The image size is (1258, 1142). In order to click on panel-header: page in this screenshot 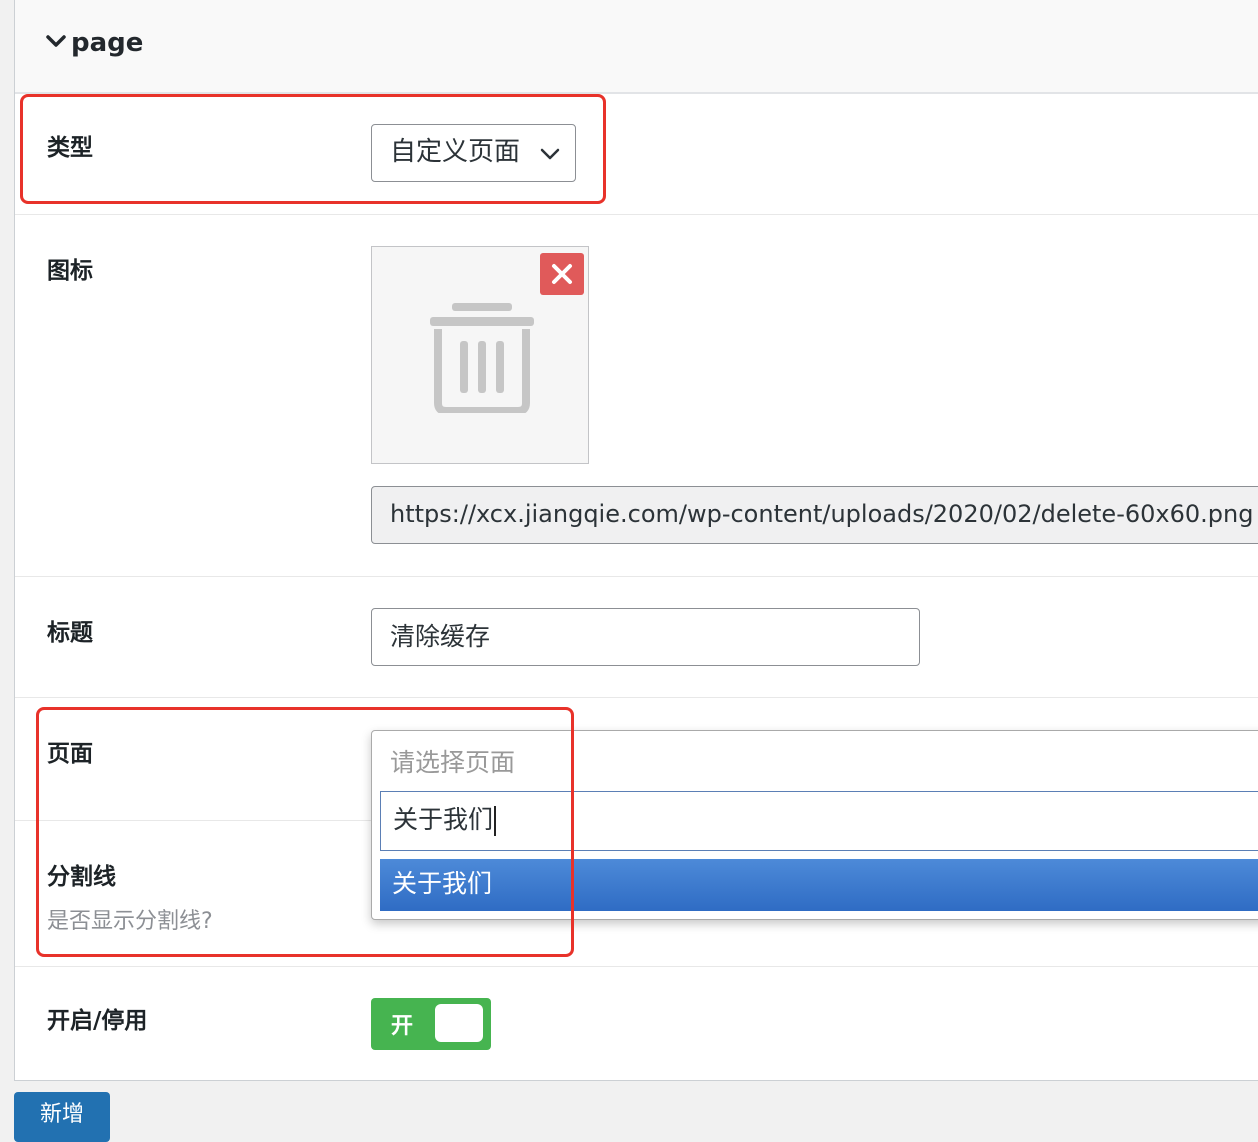, I will do `click(636, 47)`.